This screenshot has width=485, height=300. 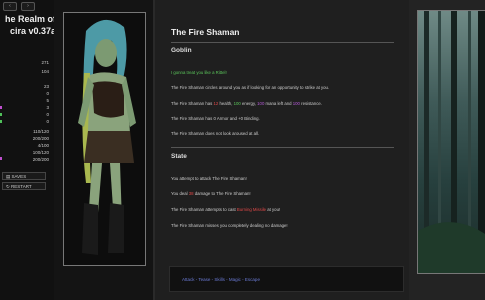 I want to click on text: resistance., so click(x=310, y=103).